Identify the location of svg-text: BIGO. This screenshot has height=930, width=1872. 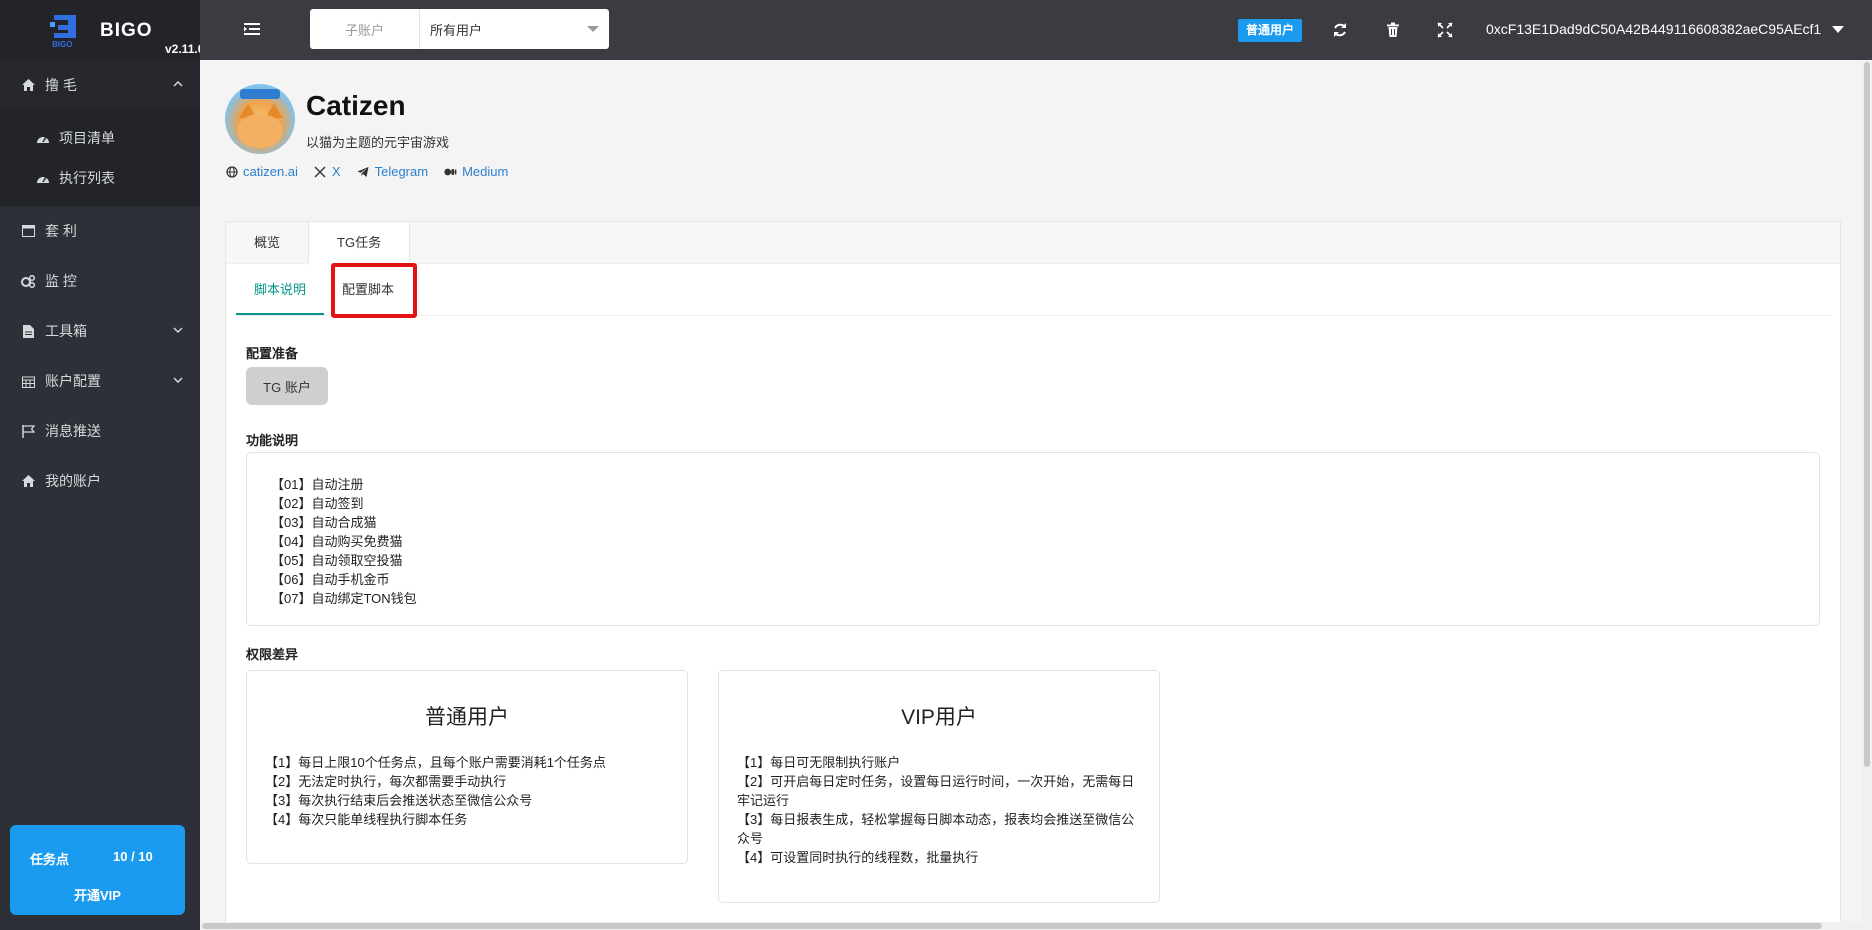
(62, 44).